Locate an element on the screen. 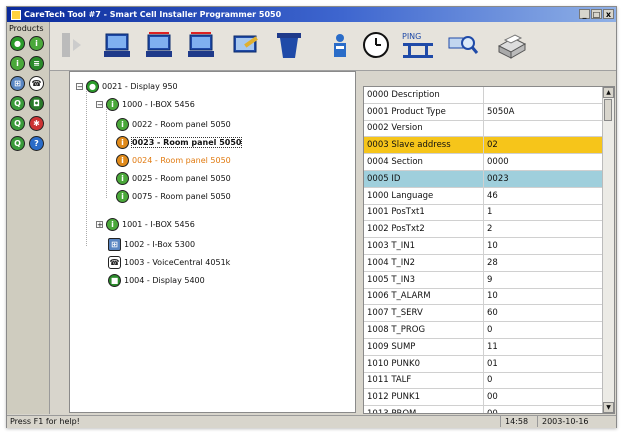  property-row: 0003 Slave address 02 is located at coordinates (484, 145).